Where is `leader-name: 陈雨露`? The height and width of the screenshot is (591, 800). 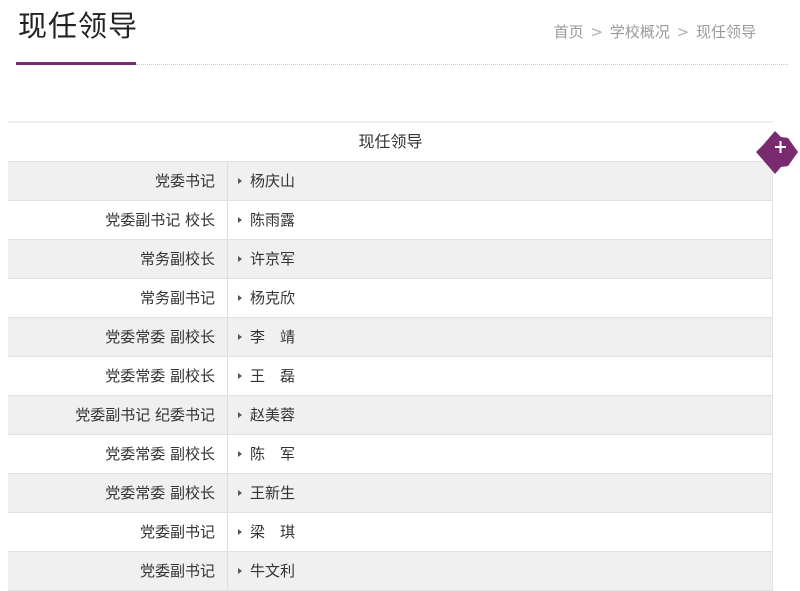 leader-name: 陈雨露 is located at coordinates (272, 220).